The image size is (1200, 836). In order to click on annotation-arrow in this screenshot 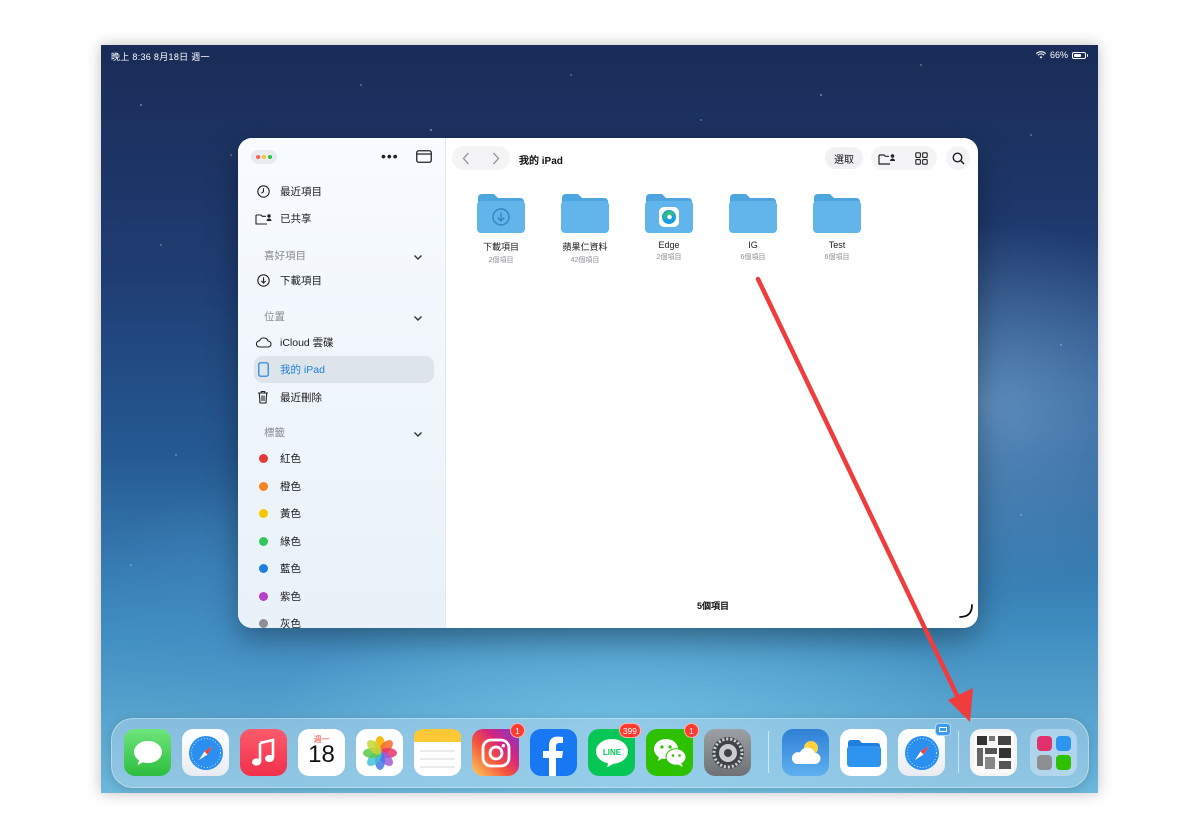, I will do `click(864, 499)`.